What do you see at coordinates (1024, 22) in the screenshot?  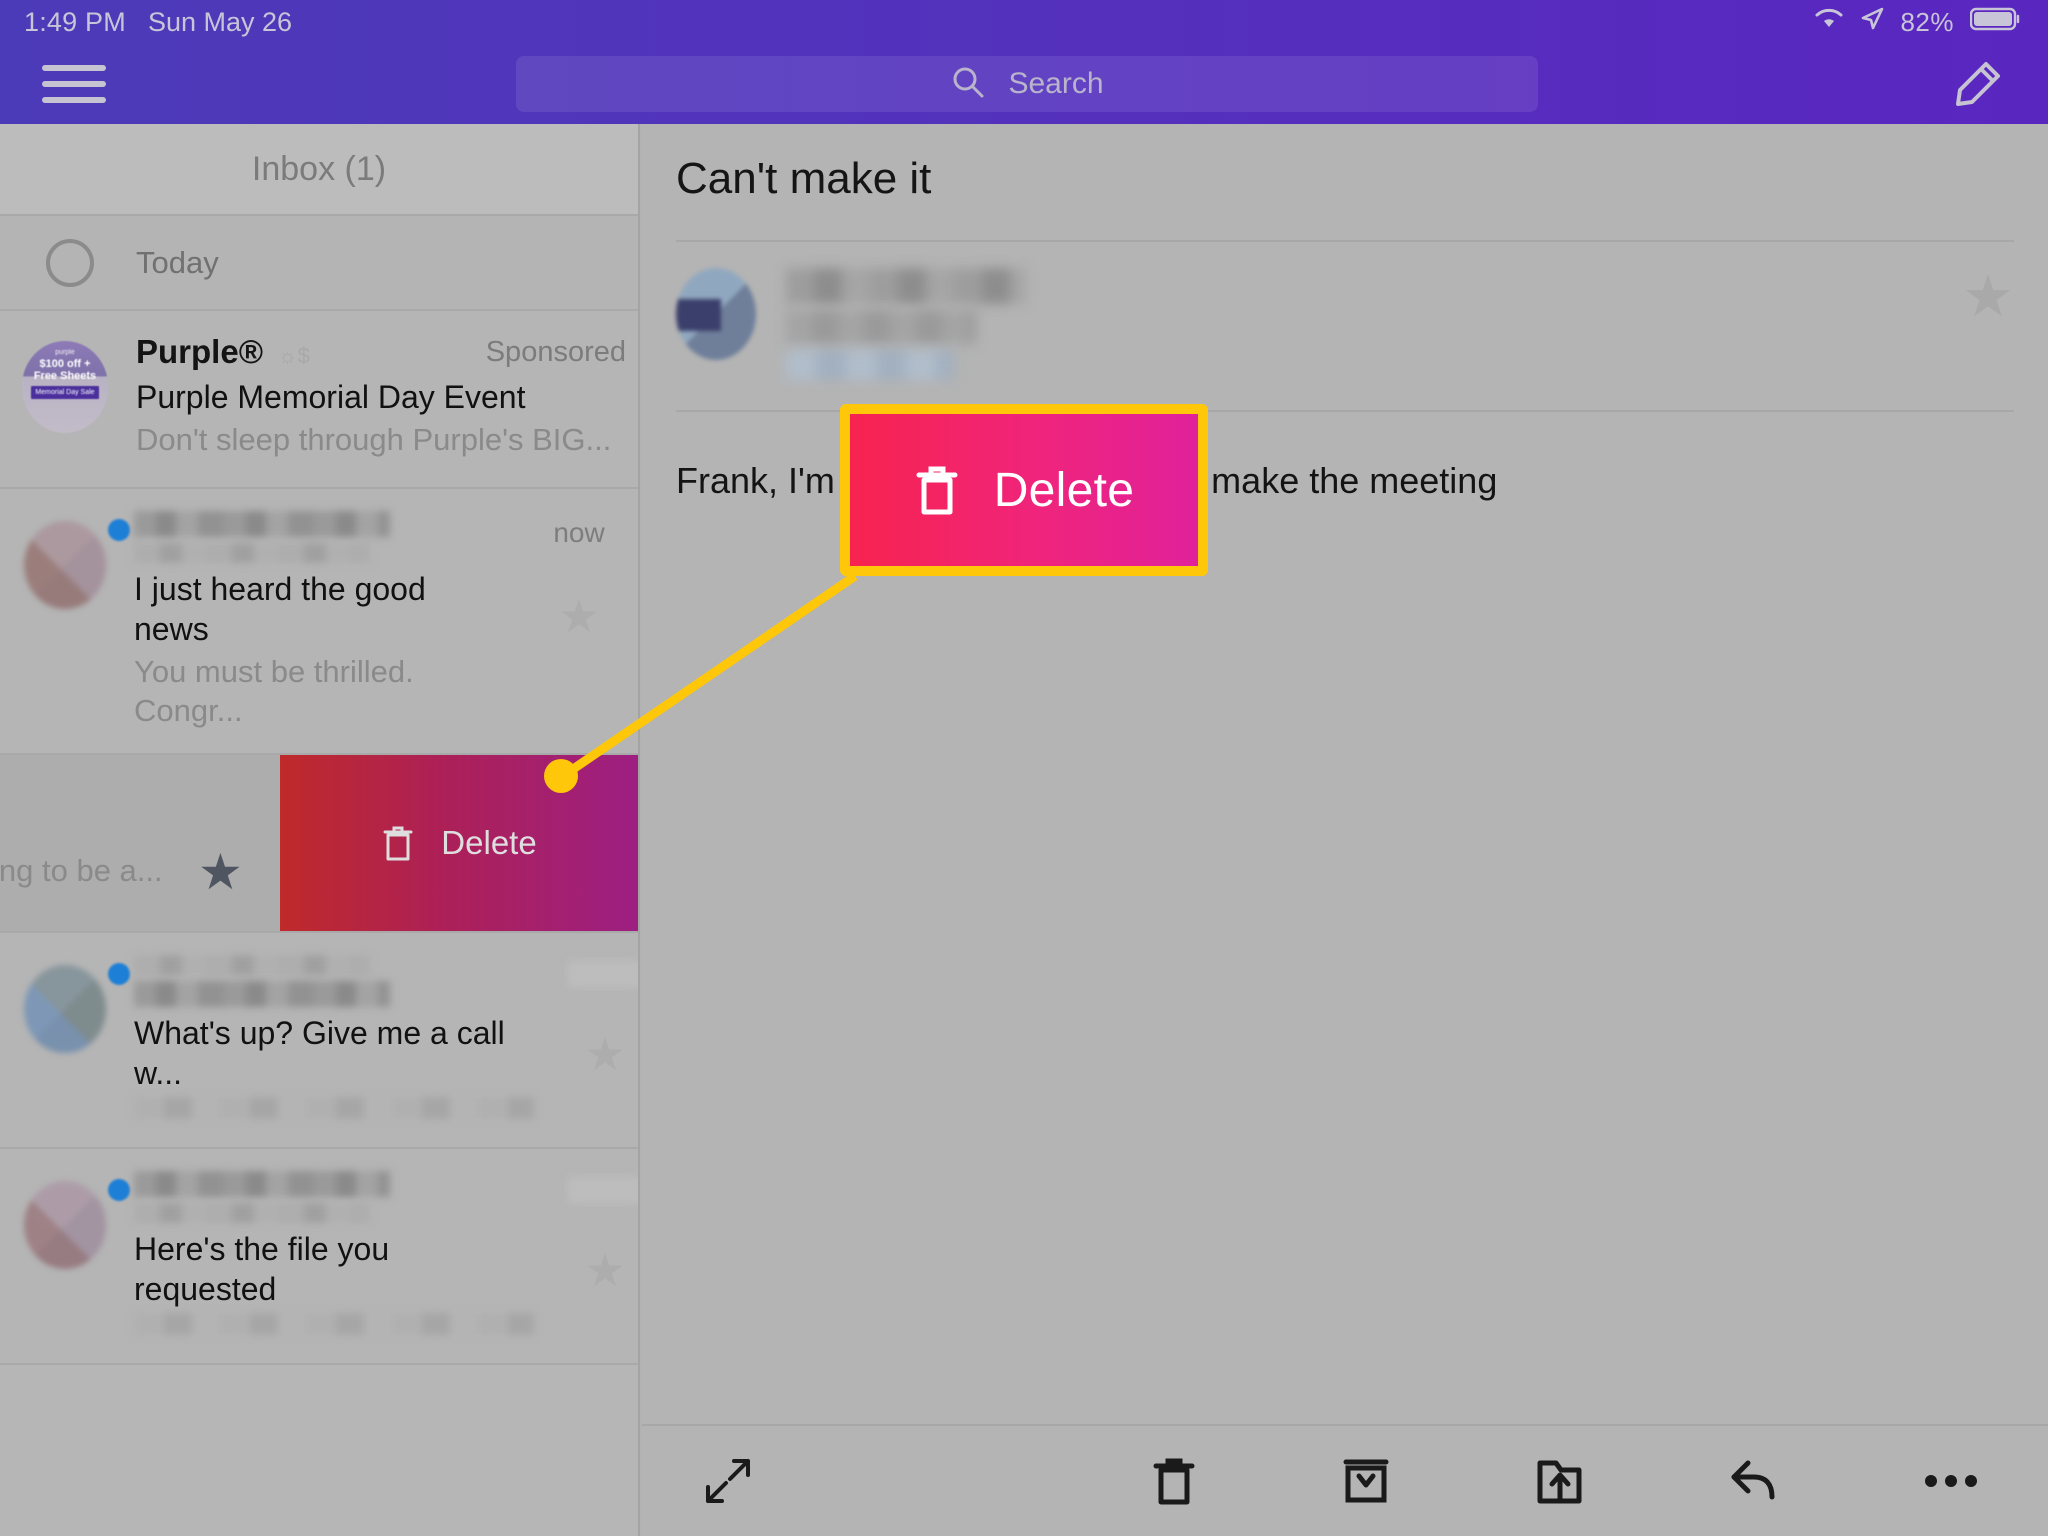 I see `status-bar: 1:49 PM Sun May 26 82%` at bounding box center [1024, 22].